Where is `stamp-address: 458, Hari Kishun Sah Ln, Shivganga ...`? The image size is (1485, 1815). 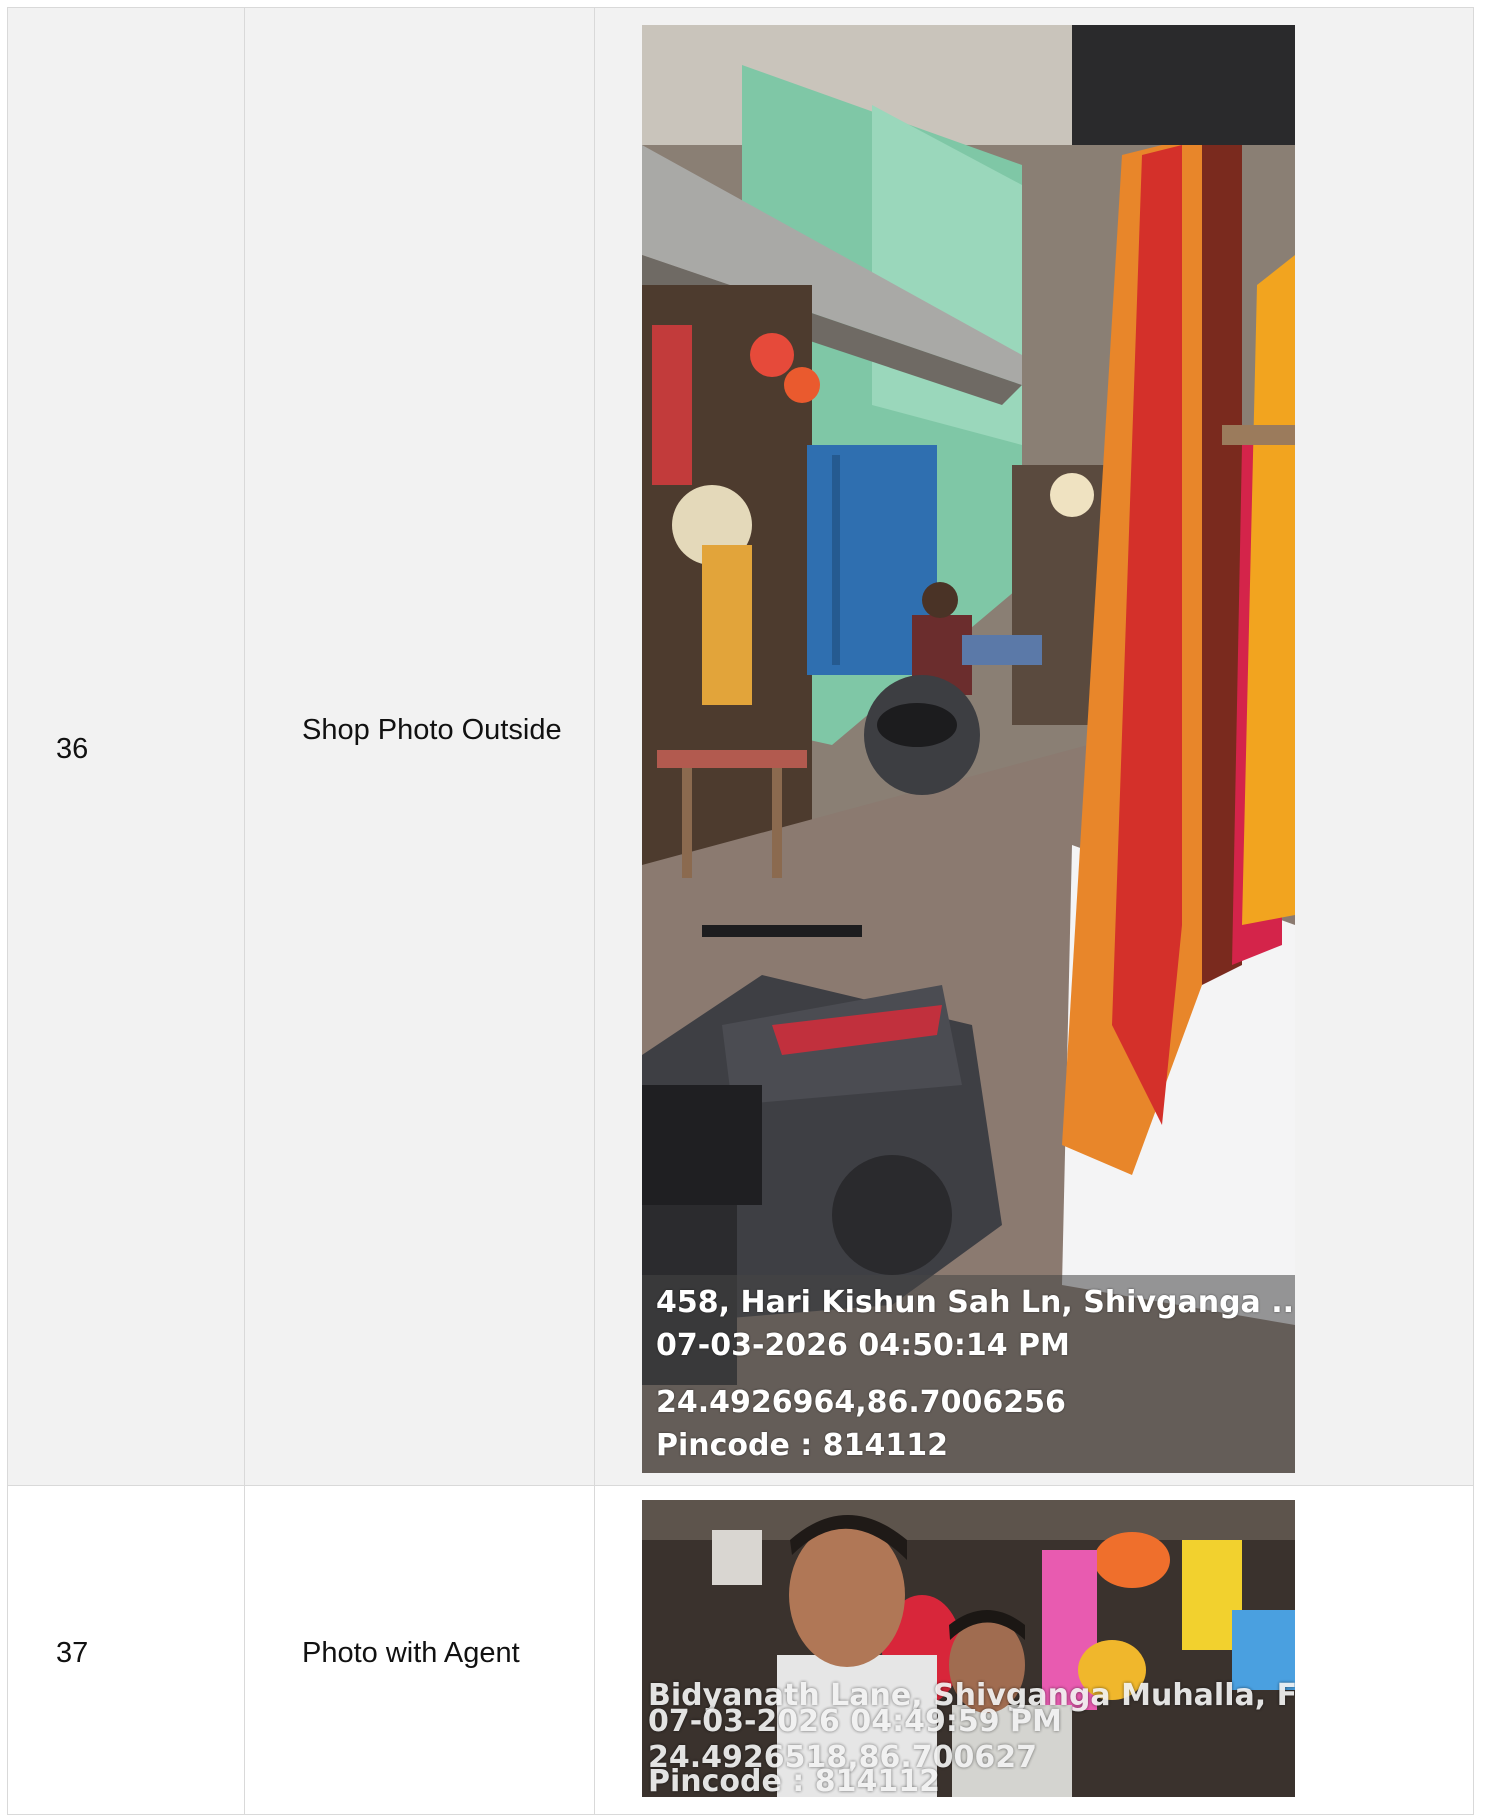
stamp-address: 458, Hari Kishun Sah Ln, Shivganga ... is located at coordinates (975, 1302).